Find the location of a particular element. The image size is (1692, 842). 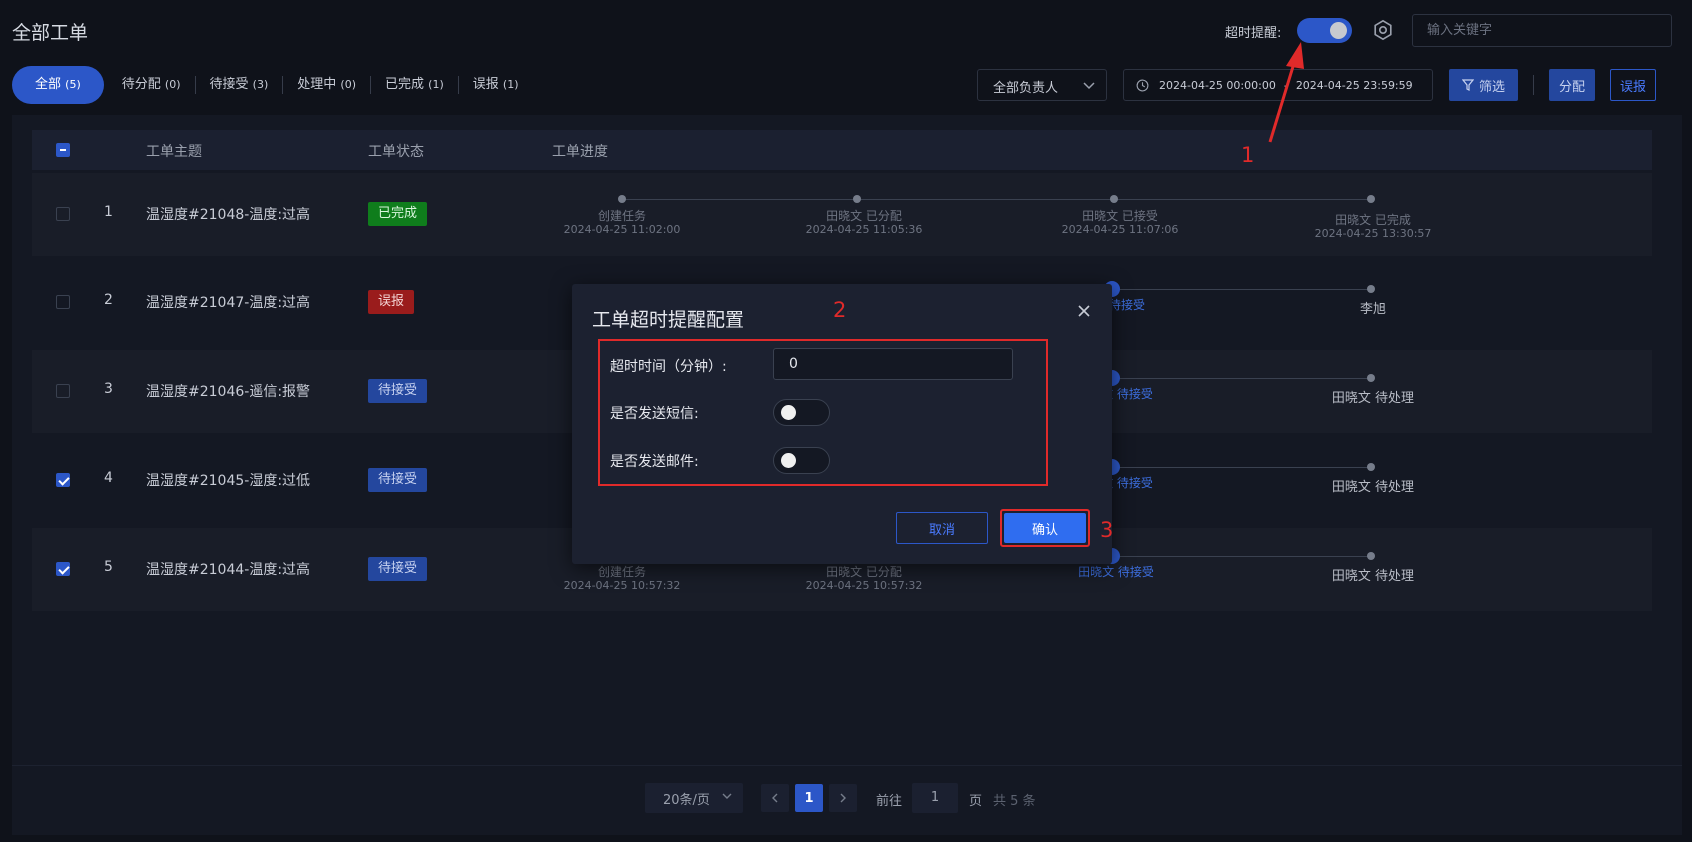

toolbar-divider is located at coordinates (1533, 85).